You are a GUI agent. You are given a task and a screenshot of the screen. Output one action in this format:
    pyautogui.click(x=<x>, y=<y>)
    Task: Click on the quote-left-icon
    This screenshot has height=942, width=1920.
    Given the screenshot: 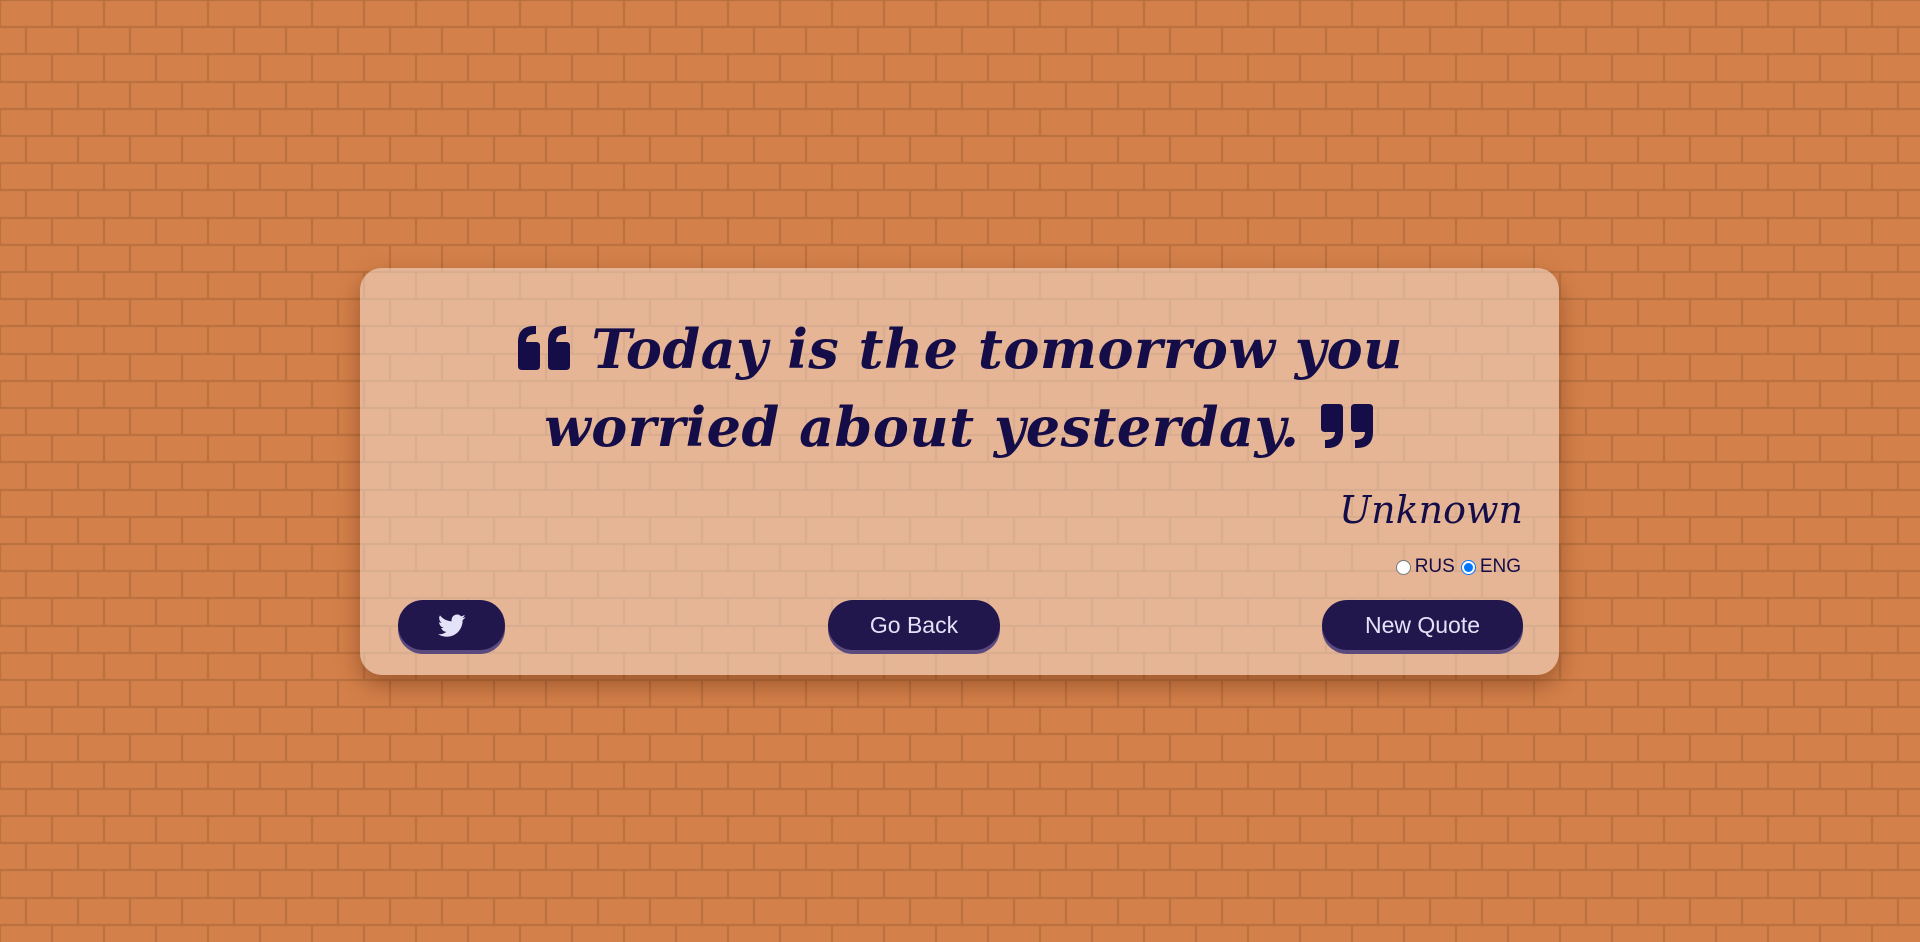 What is the action you would take?
    pyautogui.click(x=544, y=353)
    